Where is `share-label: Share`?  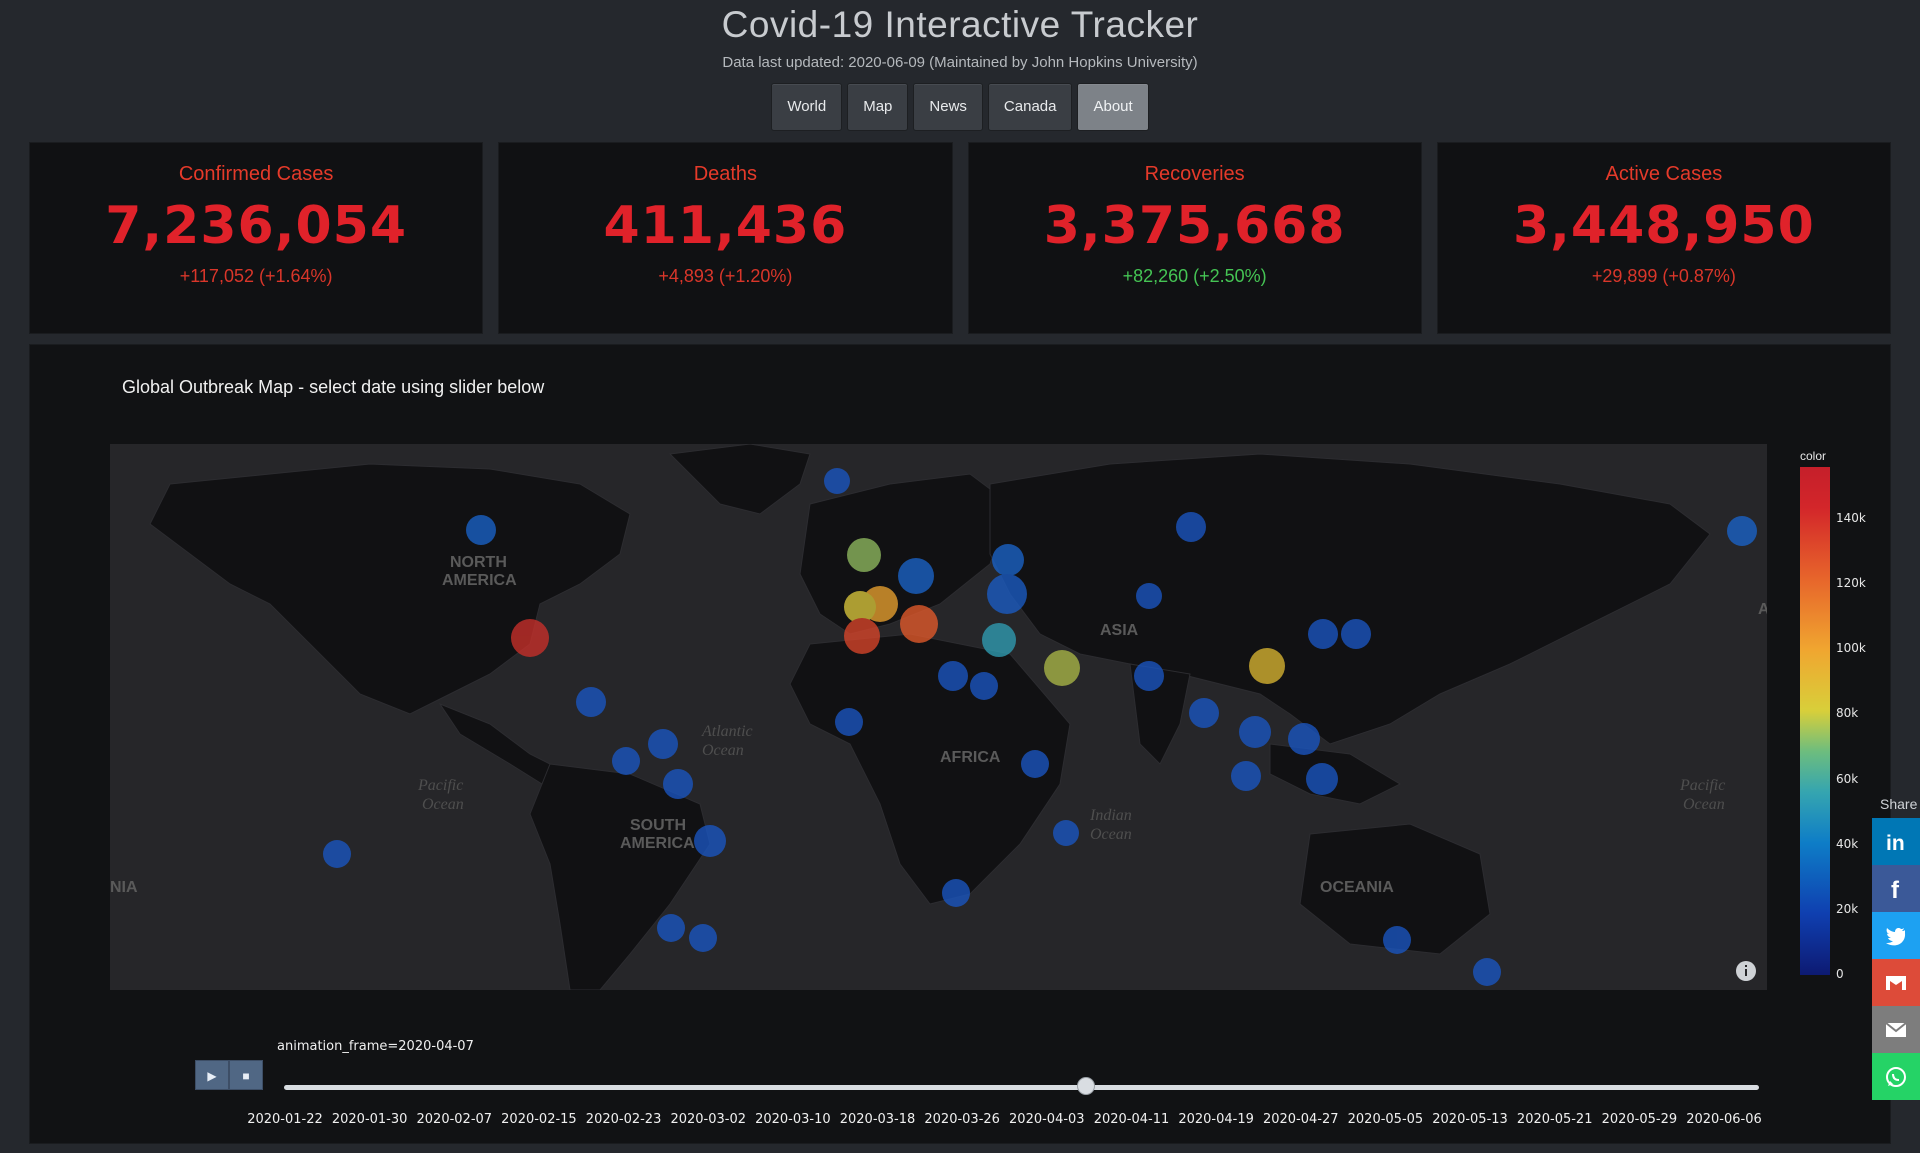
share-label: Share is located at coordinates (1899, 804).